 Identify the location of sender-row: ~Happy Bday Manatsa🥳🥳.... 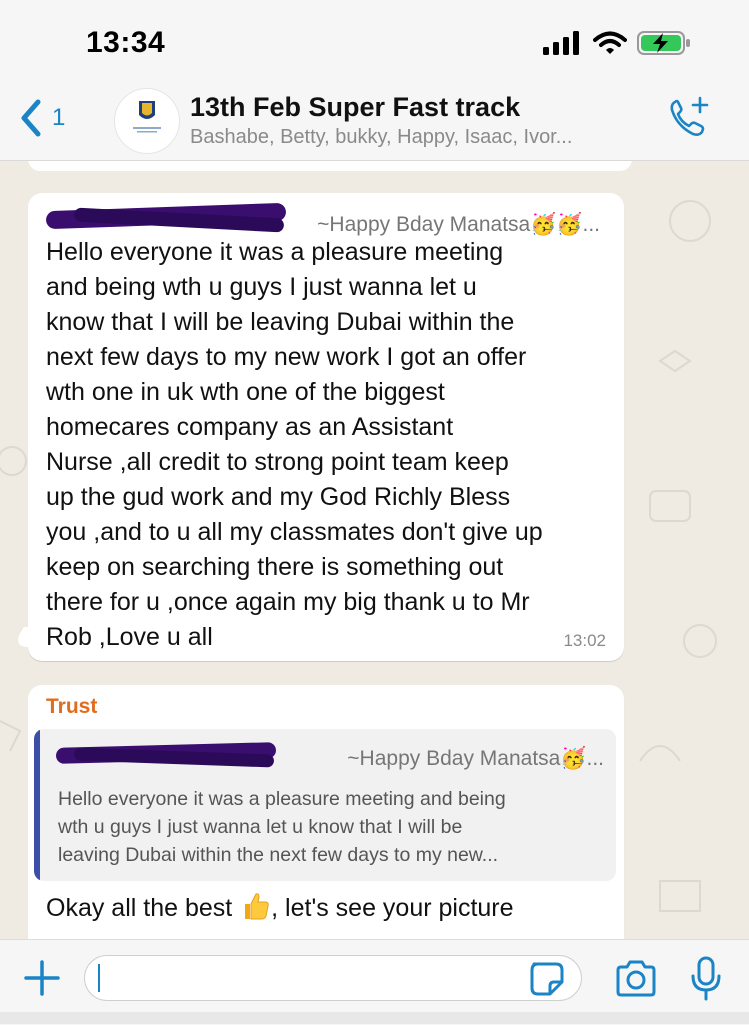
(330, 219).